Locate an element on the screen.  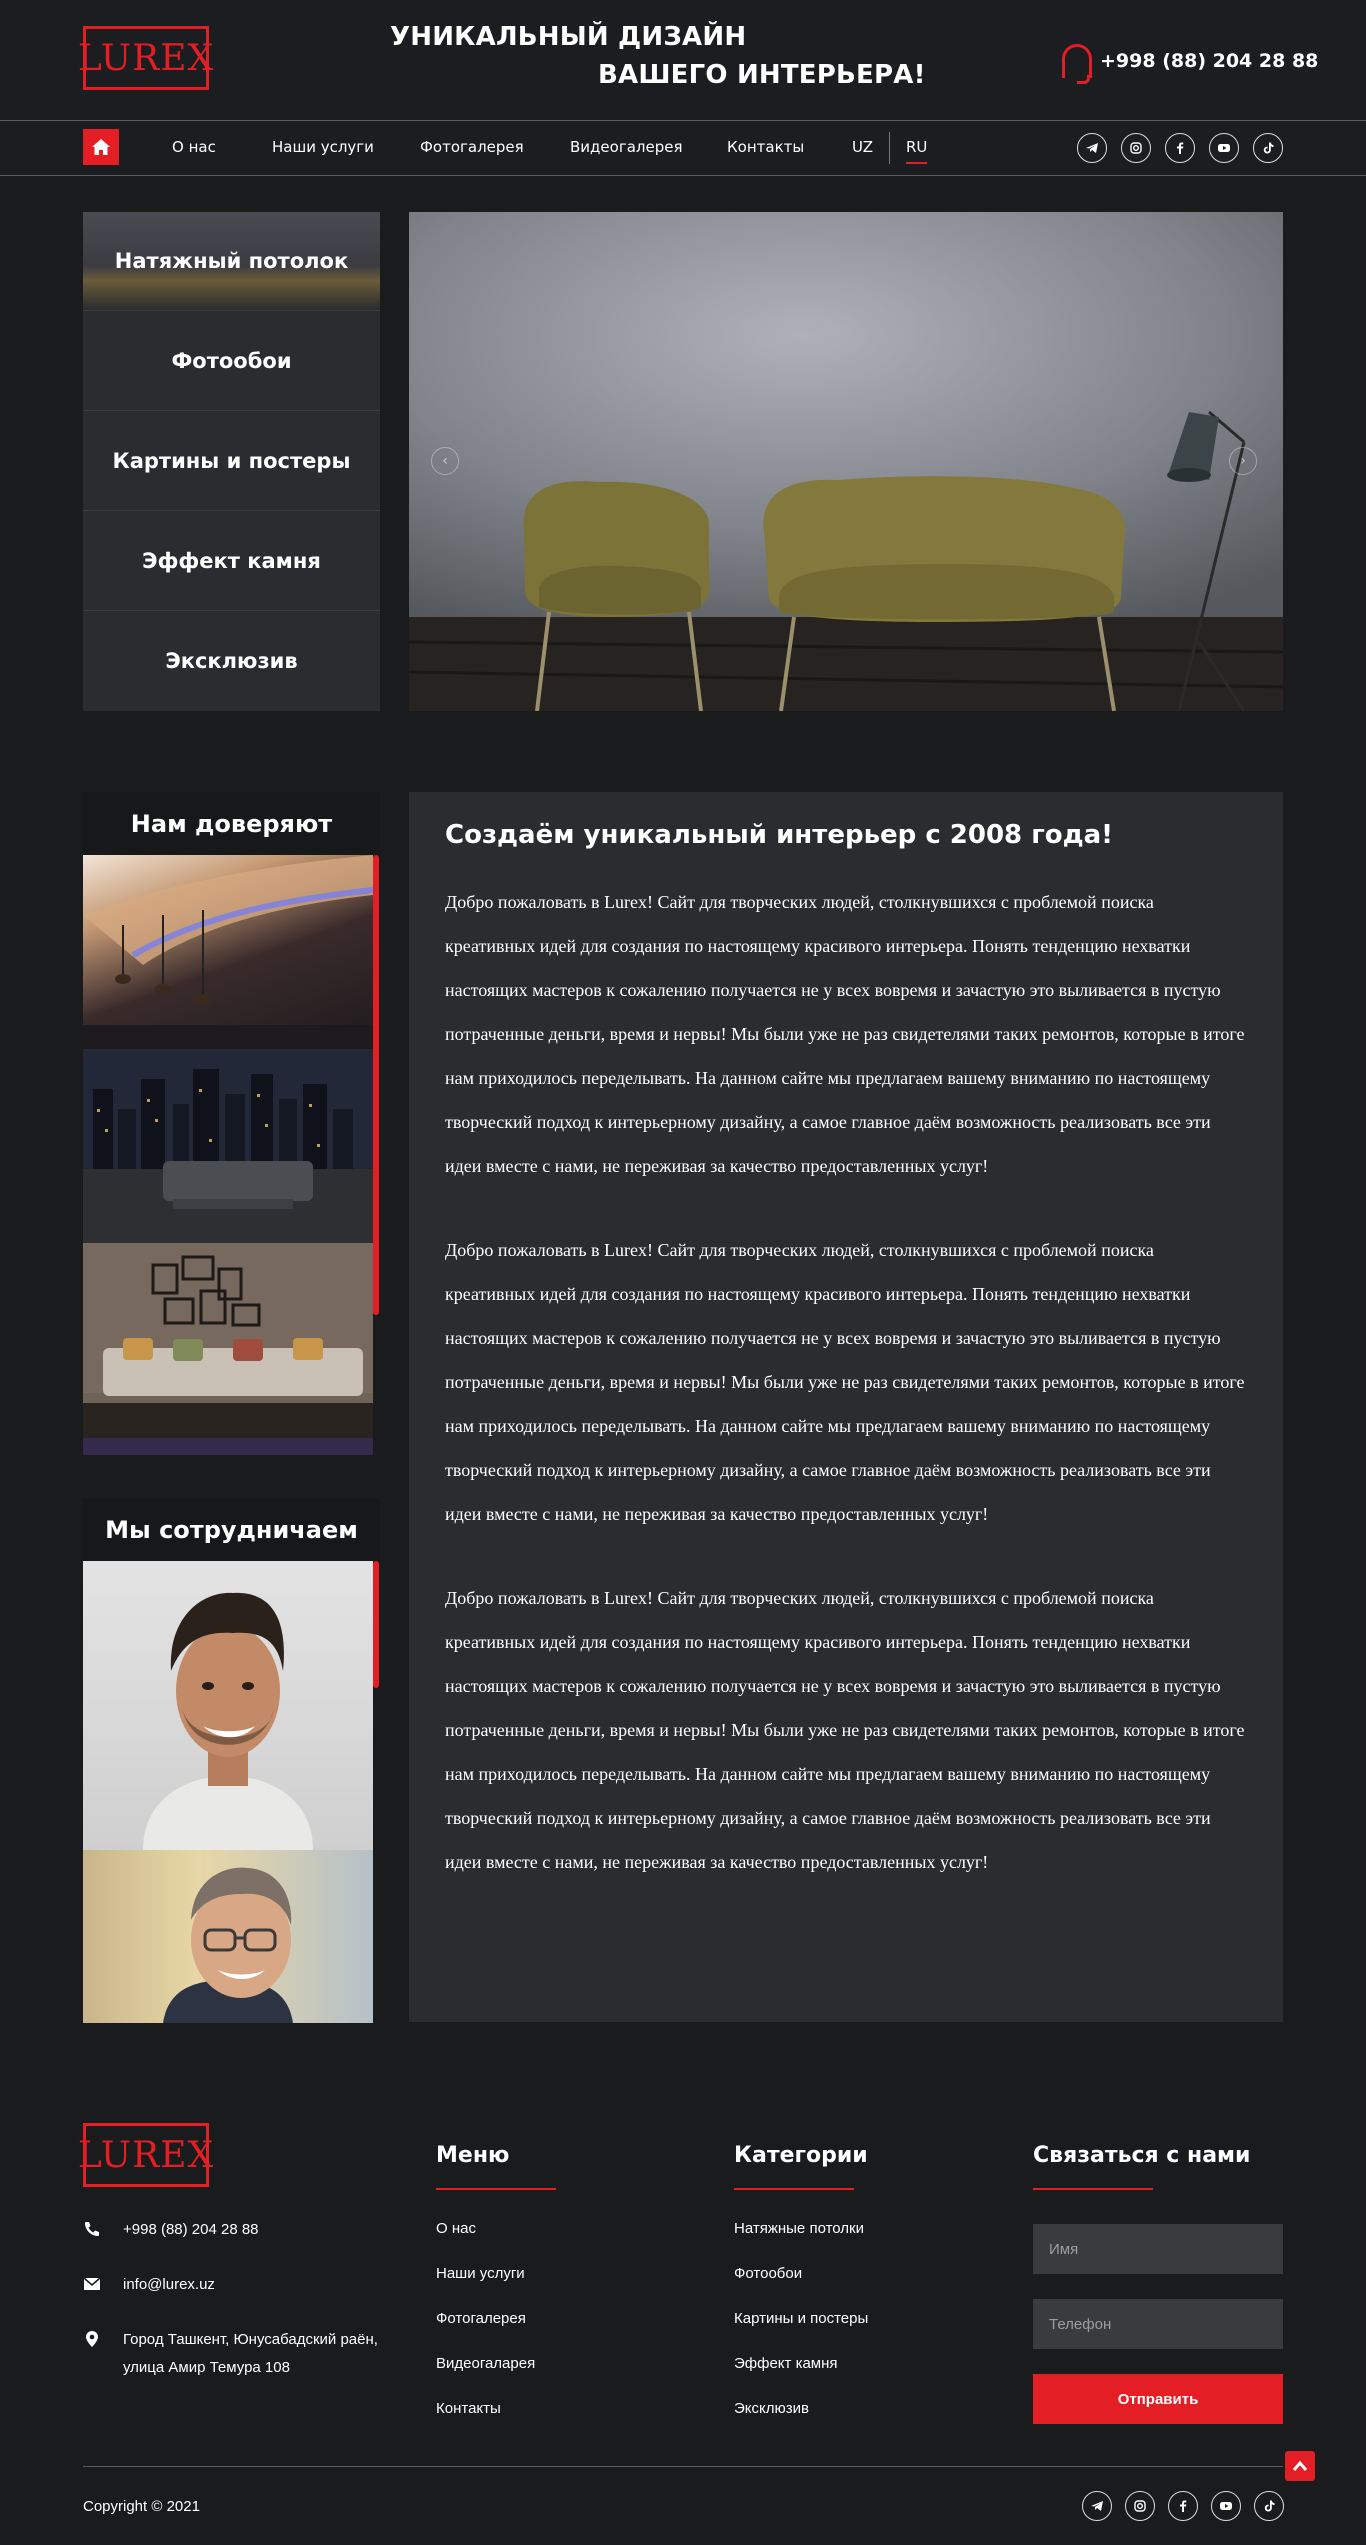
slogan-line2: ВАШЕГО ИНТЕРЬЕРА! is located at coordinates (762, 75).